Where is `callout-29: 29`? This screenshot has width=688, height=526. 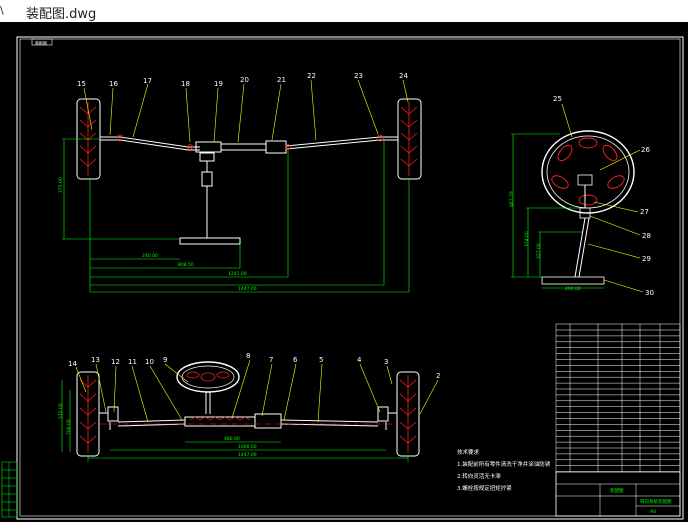
callout-29: 29 is located at coordinates (646, 259).